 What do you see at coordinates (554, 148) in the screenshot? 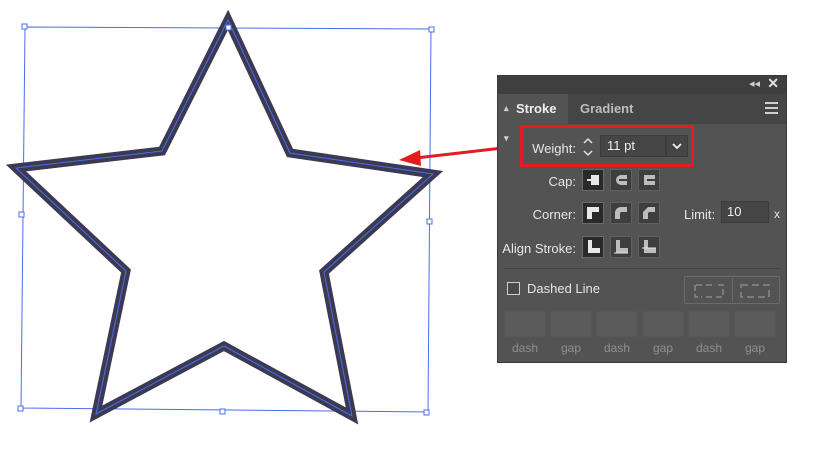
I see `weight-label: Weight:` at bounding box center [554, 148].